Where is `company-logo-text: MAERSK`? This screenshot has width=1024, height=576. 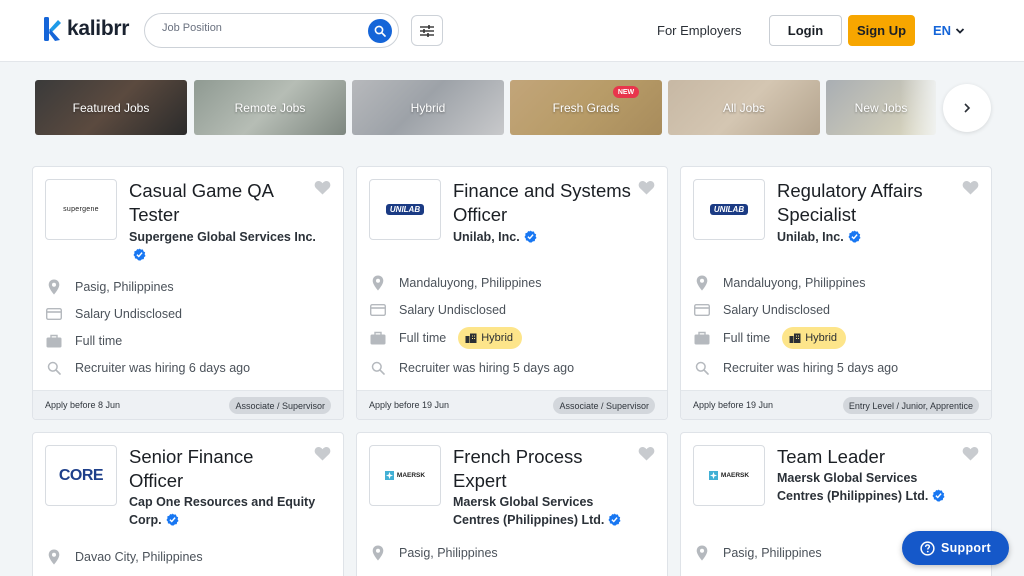 company-logo-text: MAERSK is located at coordinates (735, 475).